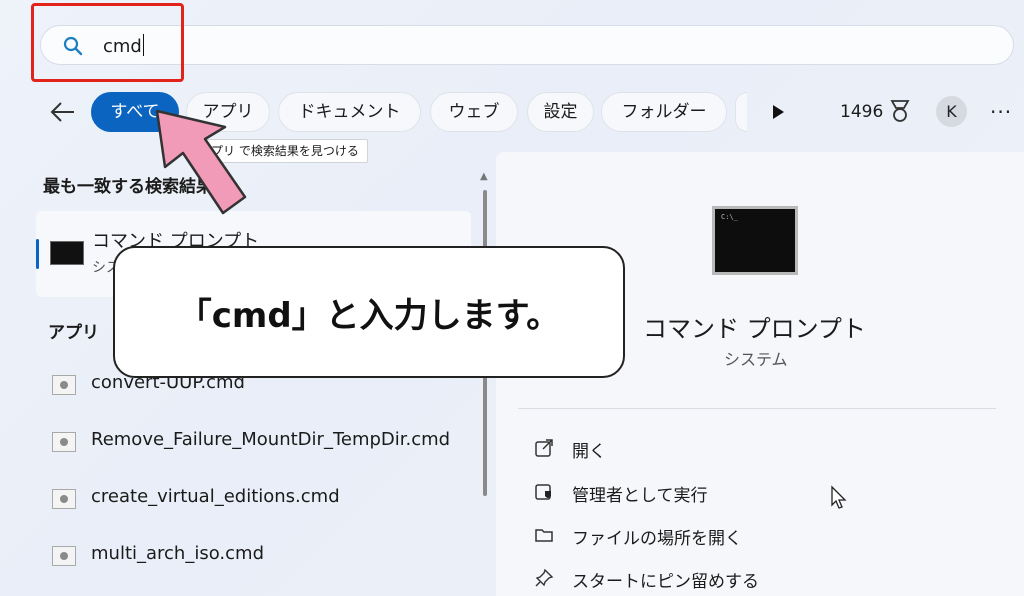 The width and height of the screenshot is (1024, 596). Describe the element at coordinates (73, 333) in the screenshot. I see `apps-heading: アプリ` at that location.